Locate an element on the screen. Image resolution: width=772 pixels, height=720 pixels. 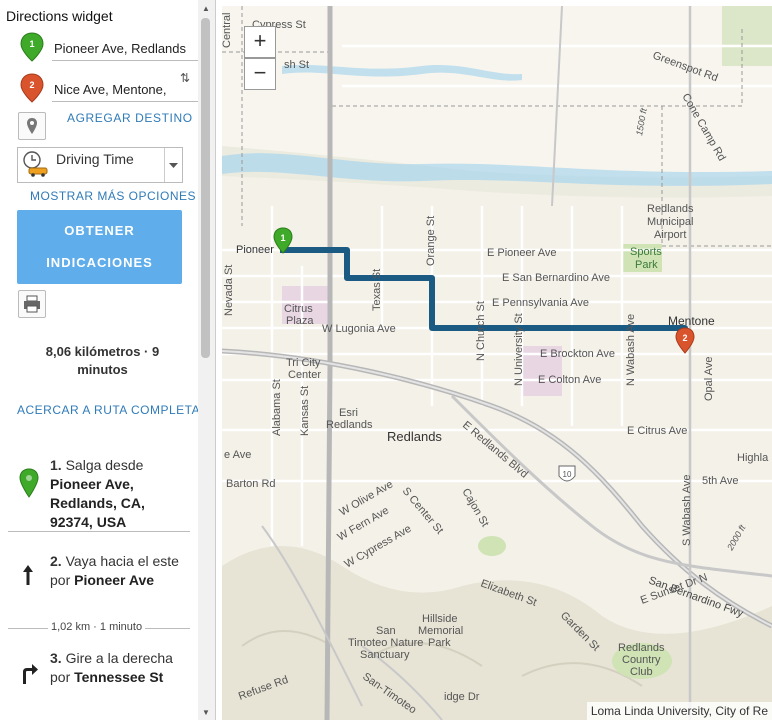
map-label: Sanctuary is located at coordinates (385, 655).